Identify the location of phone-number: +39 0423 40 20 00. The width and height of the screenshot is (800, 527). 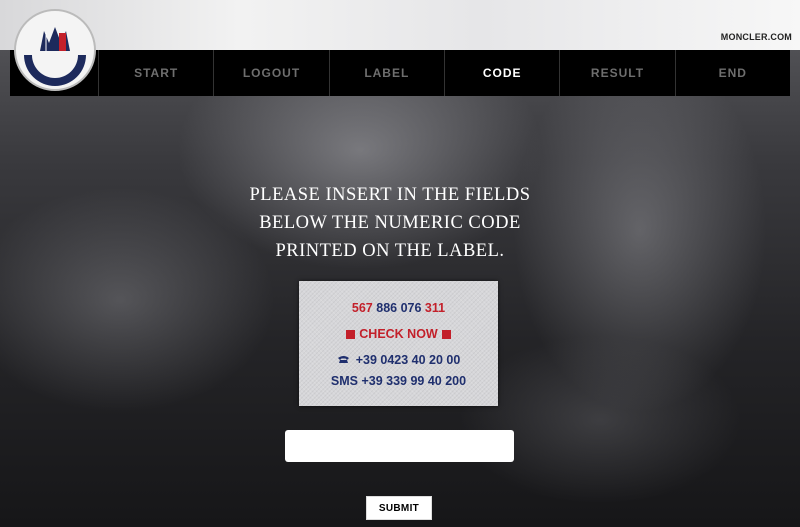
(408, 360).